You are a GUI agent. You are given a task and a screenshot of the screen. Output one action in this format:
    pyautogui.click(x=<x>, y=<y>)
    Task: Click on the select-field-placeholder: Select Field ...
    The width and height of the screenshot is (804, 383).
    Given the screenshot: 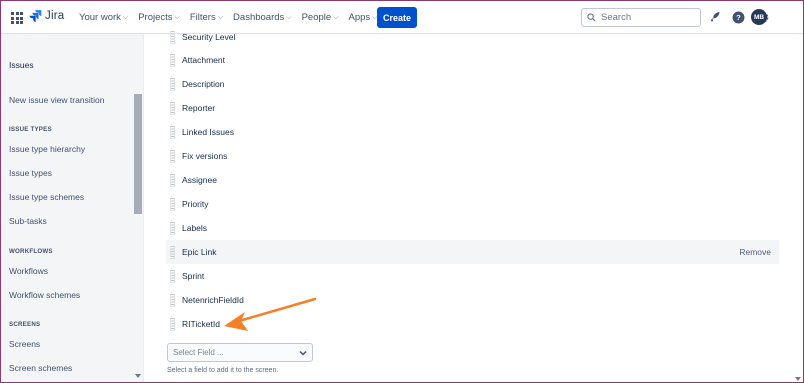 What is the action you would take?
    pyautogui.click(x=198, y=352)
    